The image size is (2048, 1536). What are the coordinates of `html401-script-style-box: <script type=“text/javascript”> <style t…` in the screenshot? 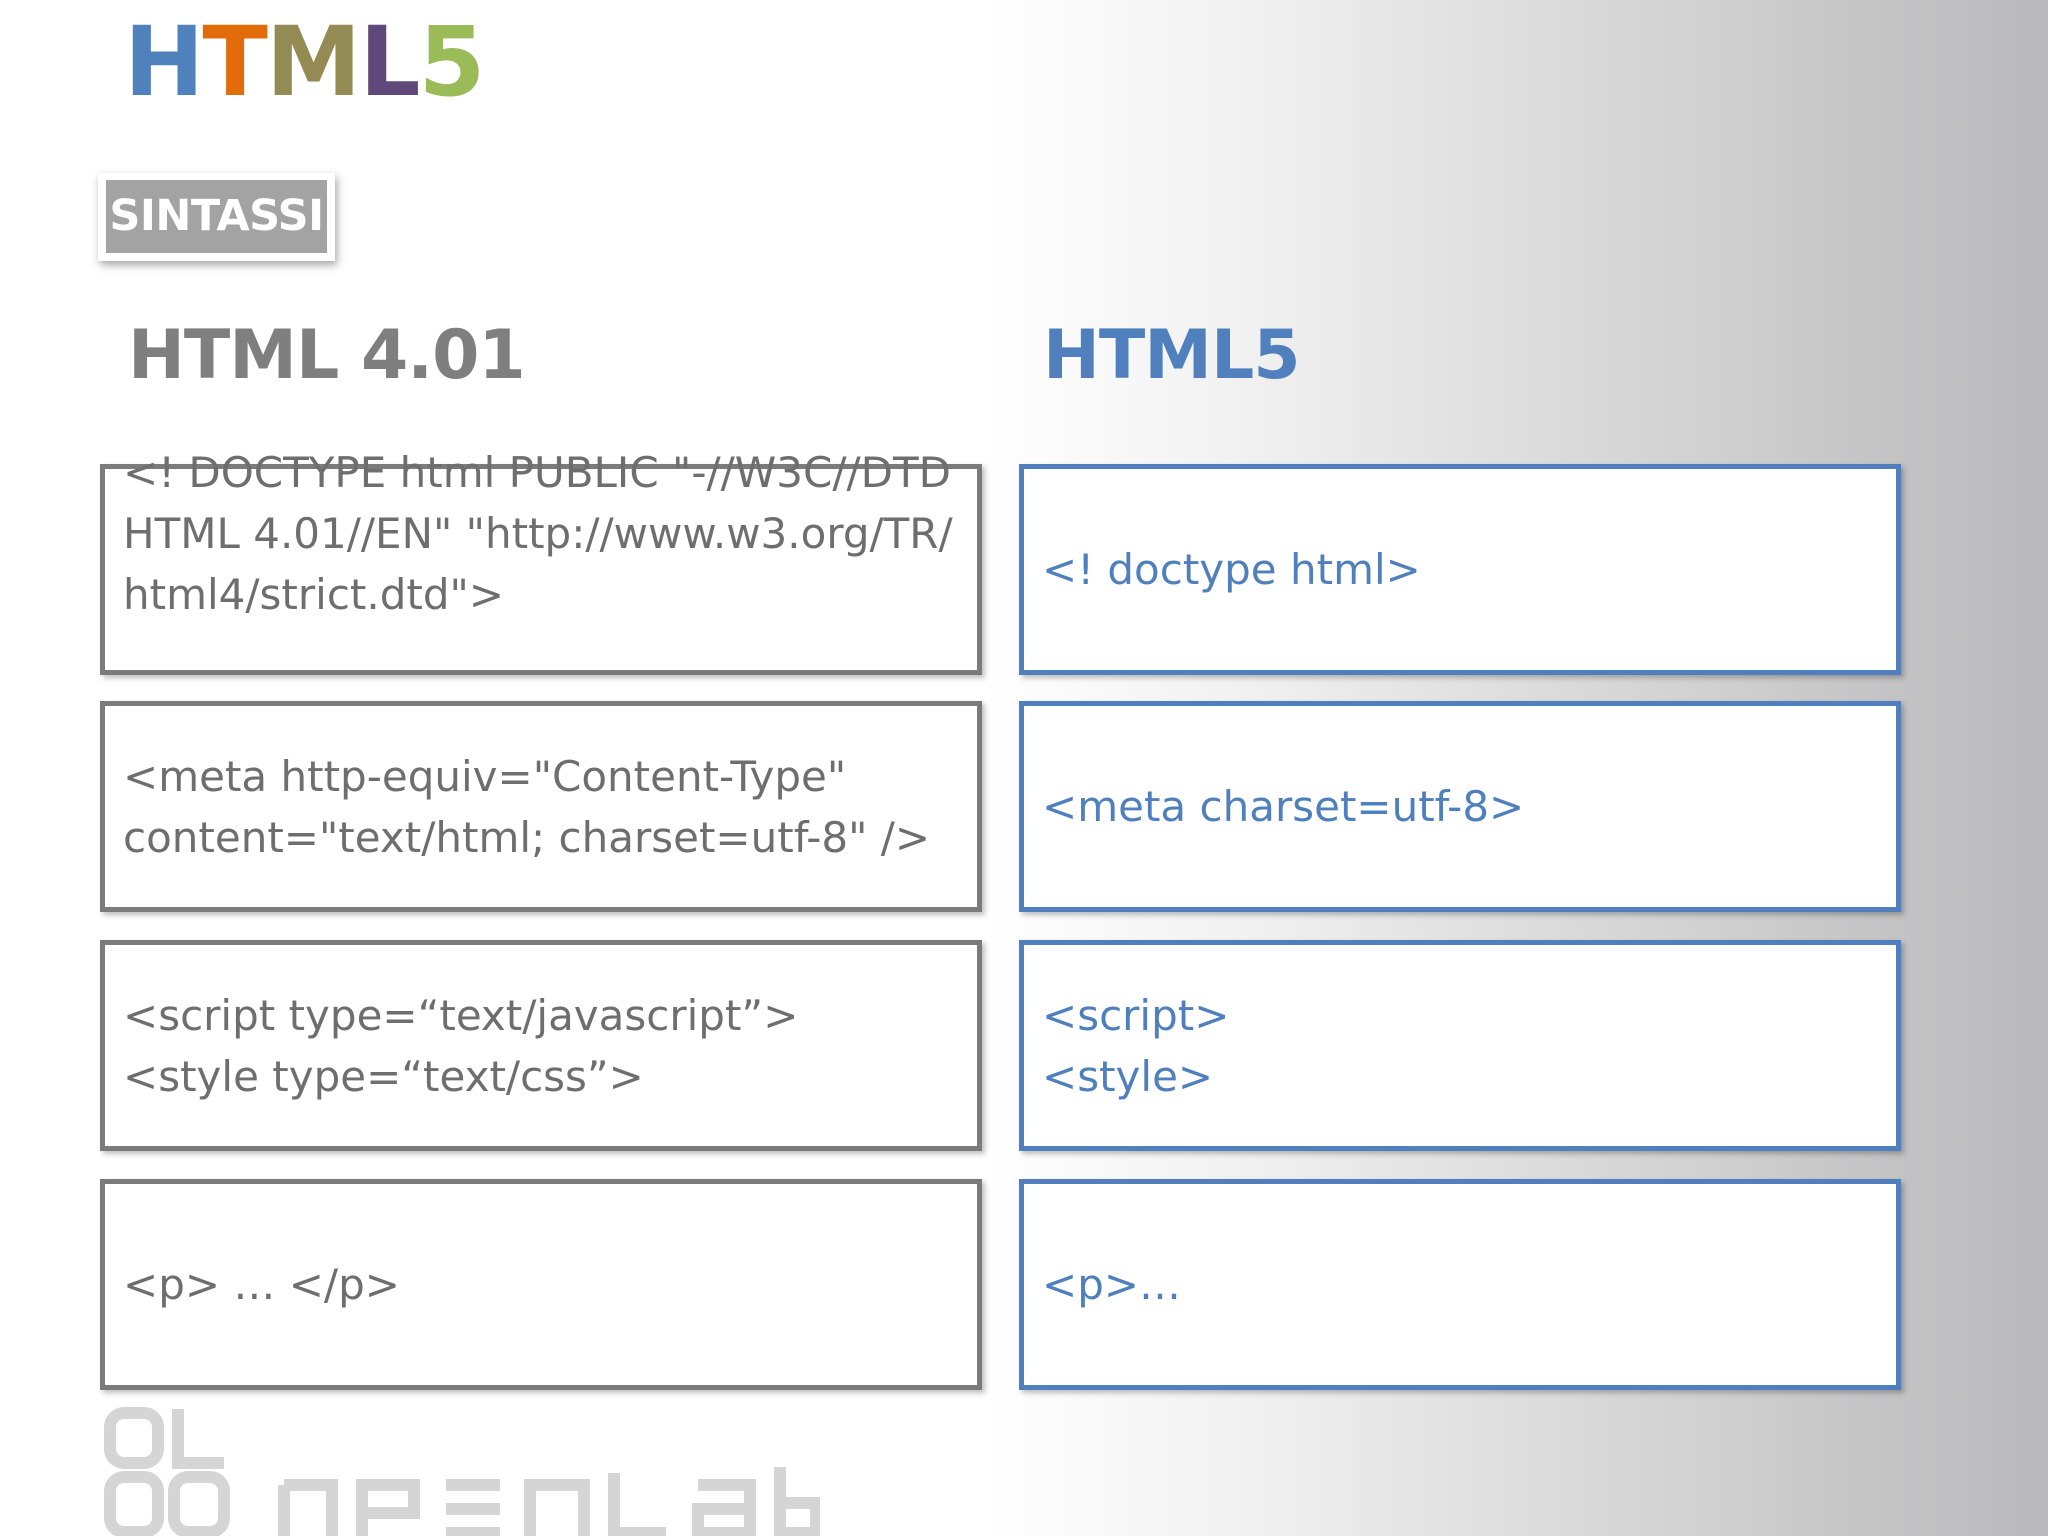 It's located at (541, 1045).